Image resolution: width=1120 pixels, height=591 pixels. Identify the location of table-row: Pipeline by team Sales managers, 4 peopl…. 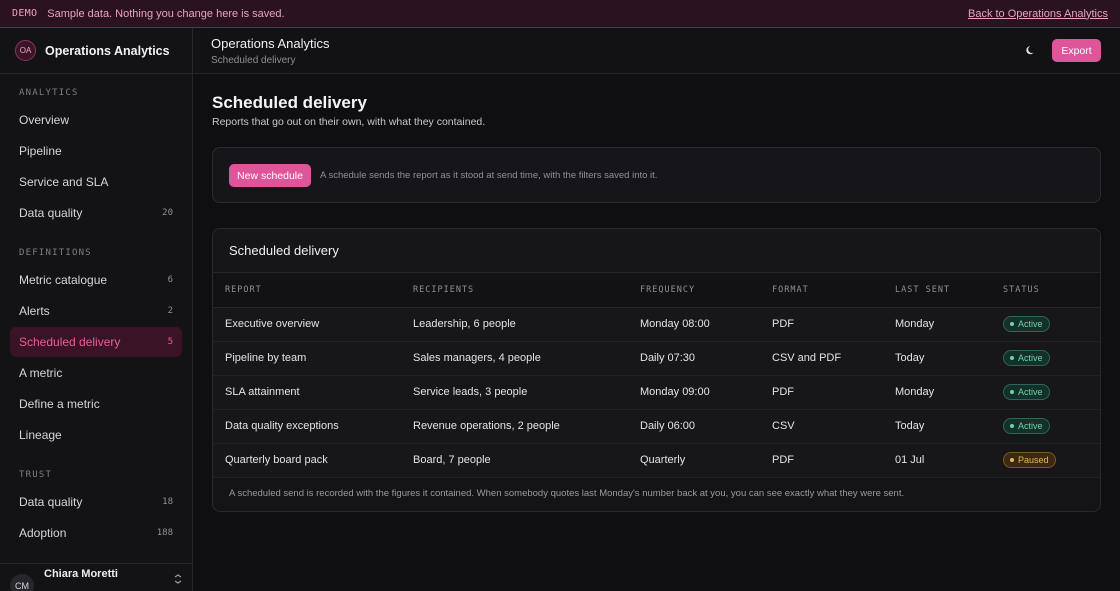
(656, 358).